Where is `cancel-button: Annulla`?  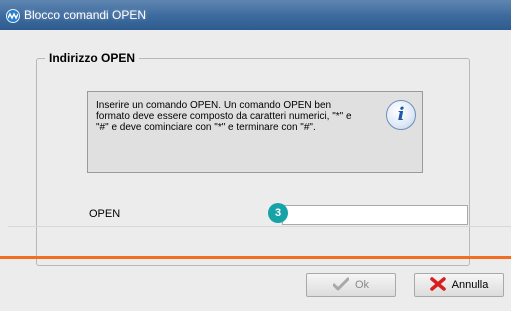
cancel-button: Annulla is located at coordinates (459, 285).